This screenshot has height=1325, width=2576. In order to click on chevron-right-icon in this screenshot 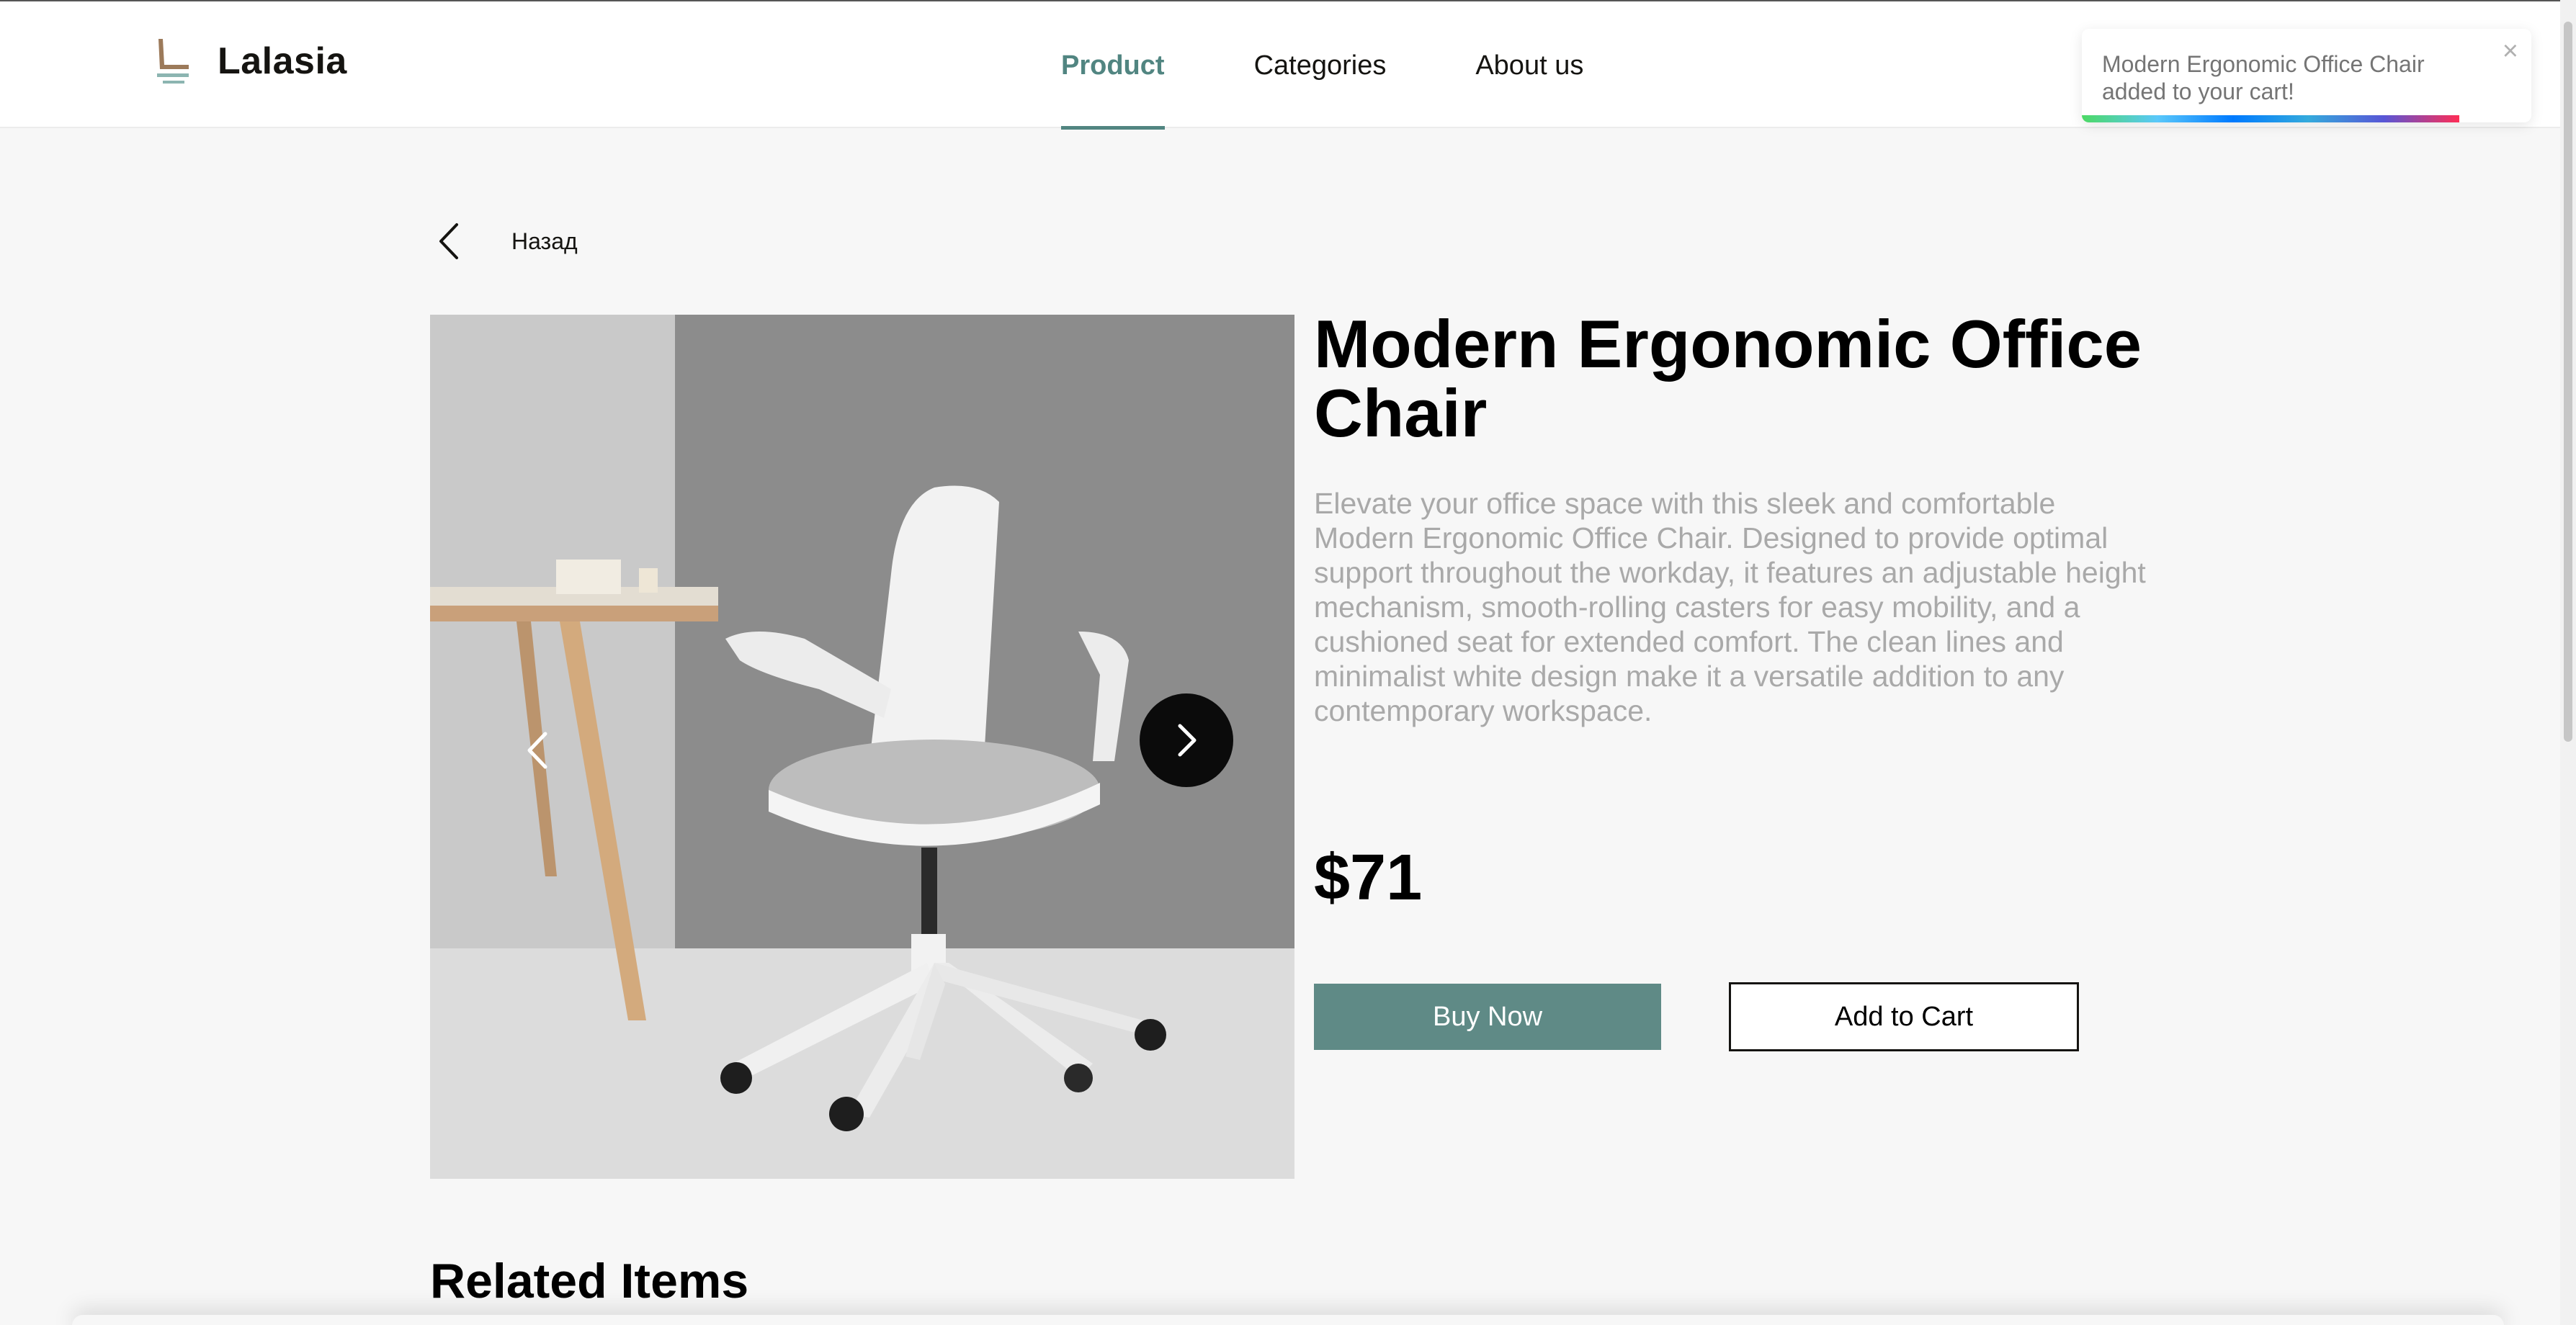, I will do `click(1187, 740)`.